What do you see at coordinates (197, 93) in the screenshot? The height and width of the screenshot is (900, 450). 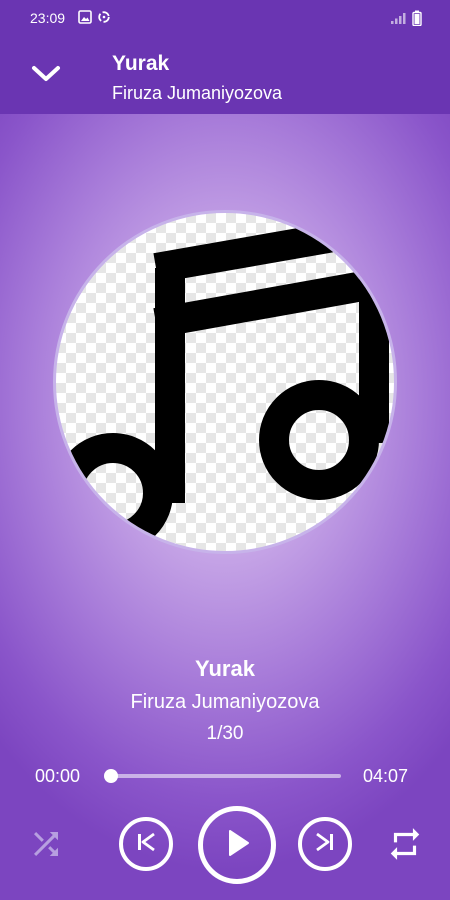 I see `header-artist: Firuza Jumaniyozova` at bounding box center [197, 93].